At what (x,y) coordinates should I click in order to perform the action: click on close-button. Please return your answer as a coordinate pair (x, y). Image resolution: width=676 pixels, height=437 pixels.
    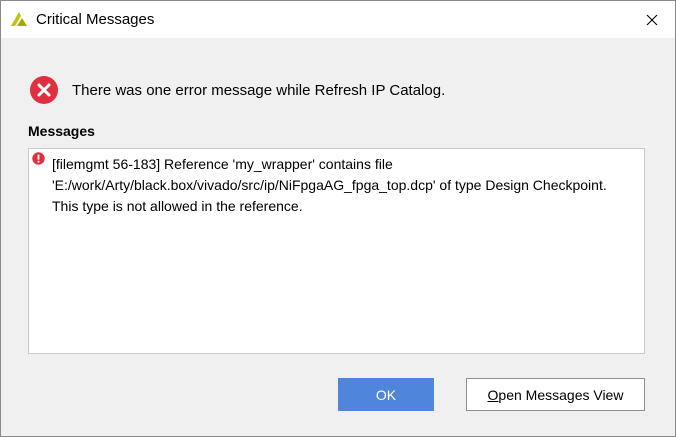
    Looking at the image, I should click on (652, 19).